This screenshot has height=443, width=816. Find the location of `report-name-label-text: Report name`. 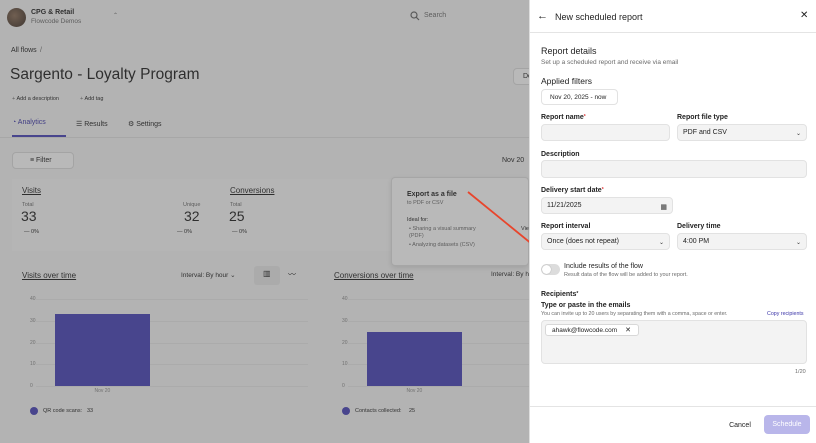

report-name-label-text: Report name is located at coordinates (562, 117).